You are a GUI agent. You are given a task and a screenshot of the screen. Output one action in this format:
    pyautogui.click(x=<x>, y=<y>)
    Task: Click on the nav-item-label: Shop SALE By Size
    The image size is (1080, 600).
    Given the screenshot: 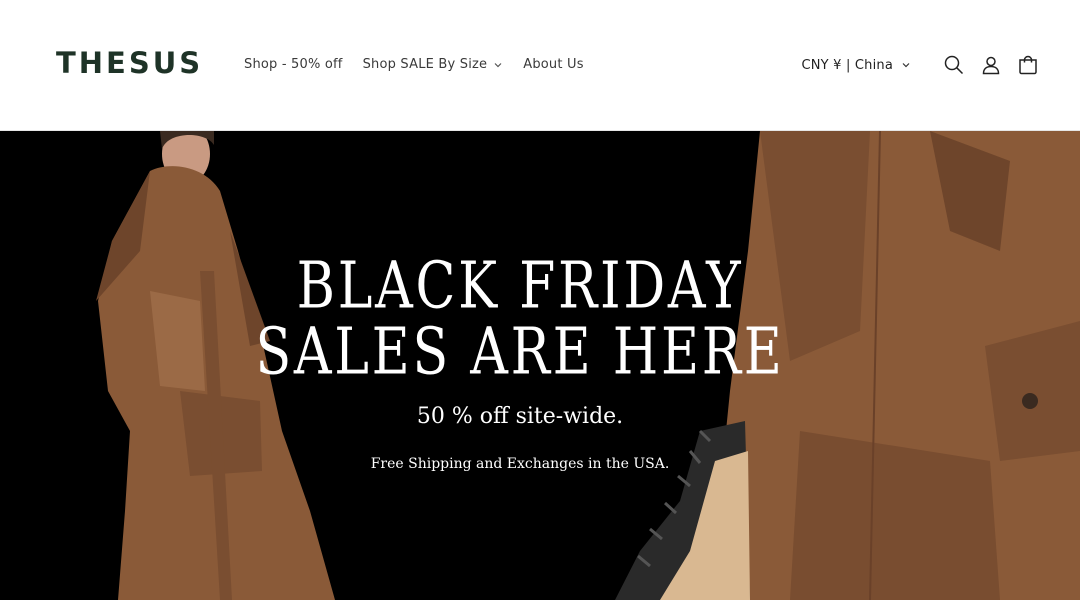 What is the action you would take?
    pyautogui.click(x=425, y=64)
    